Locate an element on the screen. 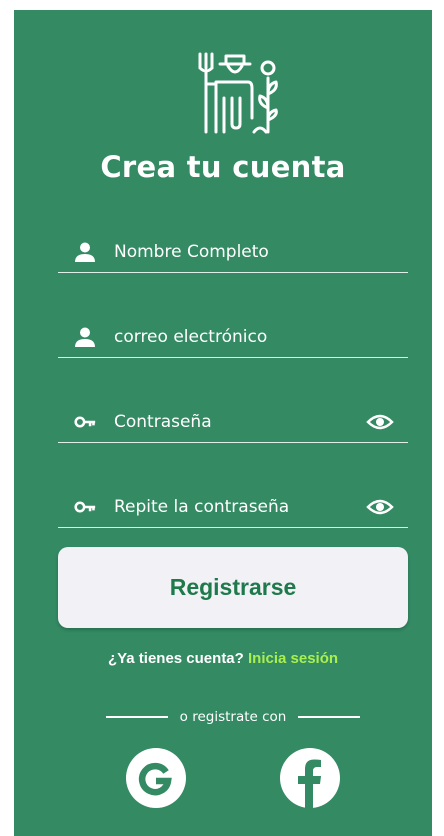  divider-line-right is located at coordinates (329, 717).